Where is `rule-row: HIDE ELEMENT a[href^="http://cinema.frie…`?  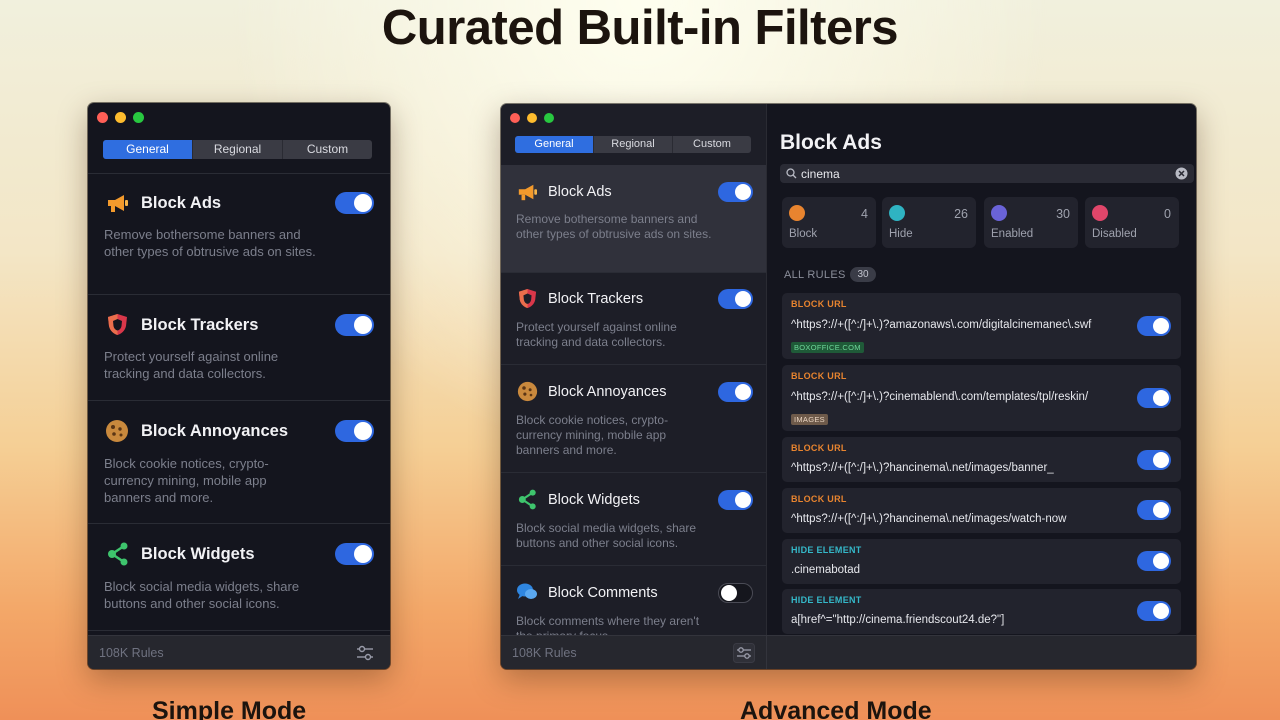 rule-row: HIDE ELEMENT a[href^="http://cinema.frie… is located at coordinates (981, 611).